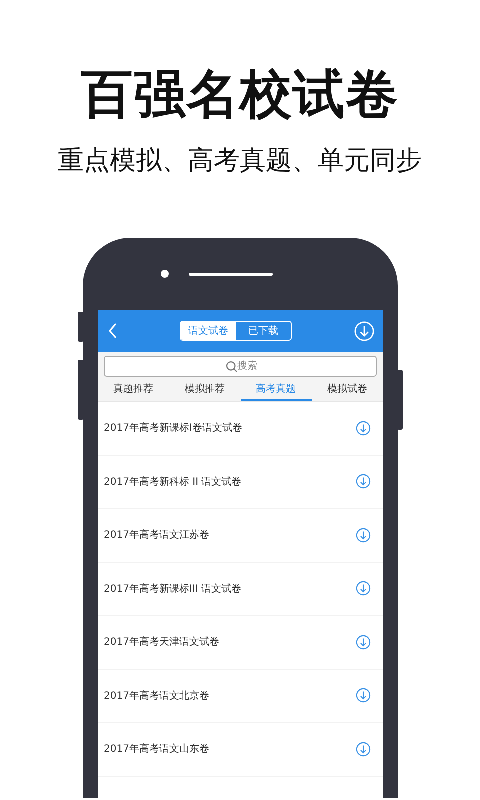 Image resolution: width=480 pixels, height=800 pixels. I want to click on paper-title: 2017年高考语文北京卷, so click(157, 695).